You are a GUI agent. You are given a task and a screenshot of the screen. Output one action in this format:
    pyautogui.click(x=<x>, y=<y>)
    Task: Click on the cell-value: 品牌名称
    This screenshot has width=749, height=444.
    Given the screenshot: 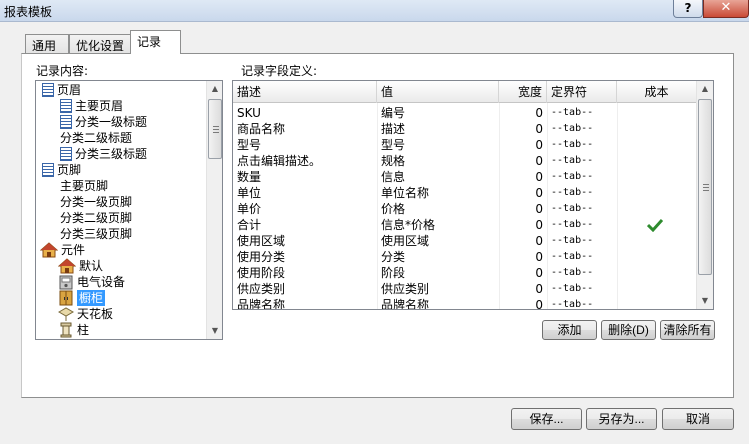 What is the action you would take?
    pyautogui.click(x=438, y=303)
    